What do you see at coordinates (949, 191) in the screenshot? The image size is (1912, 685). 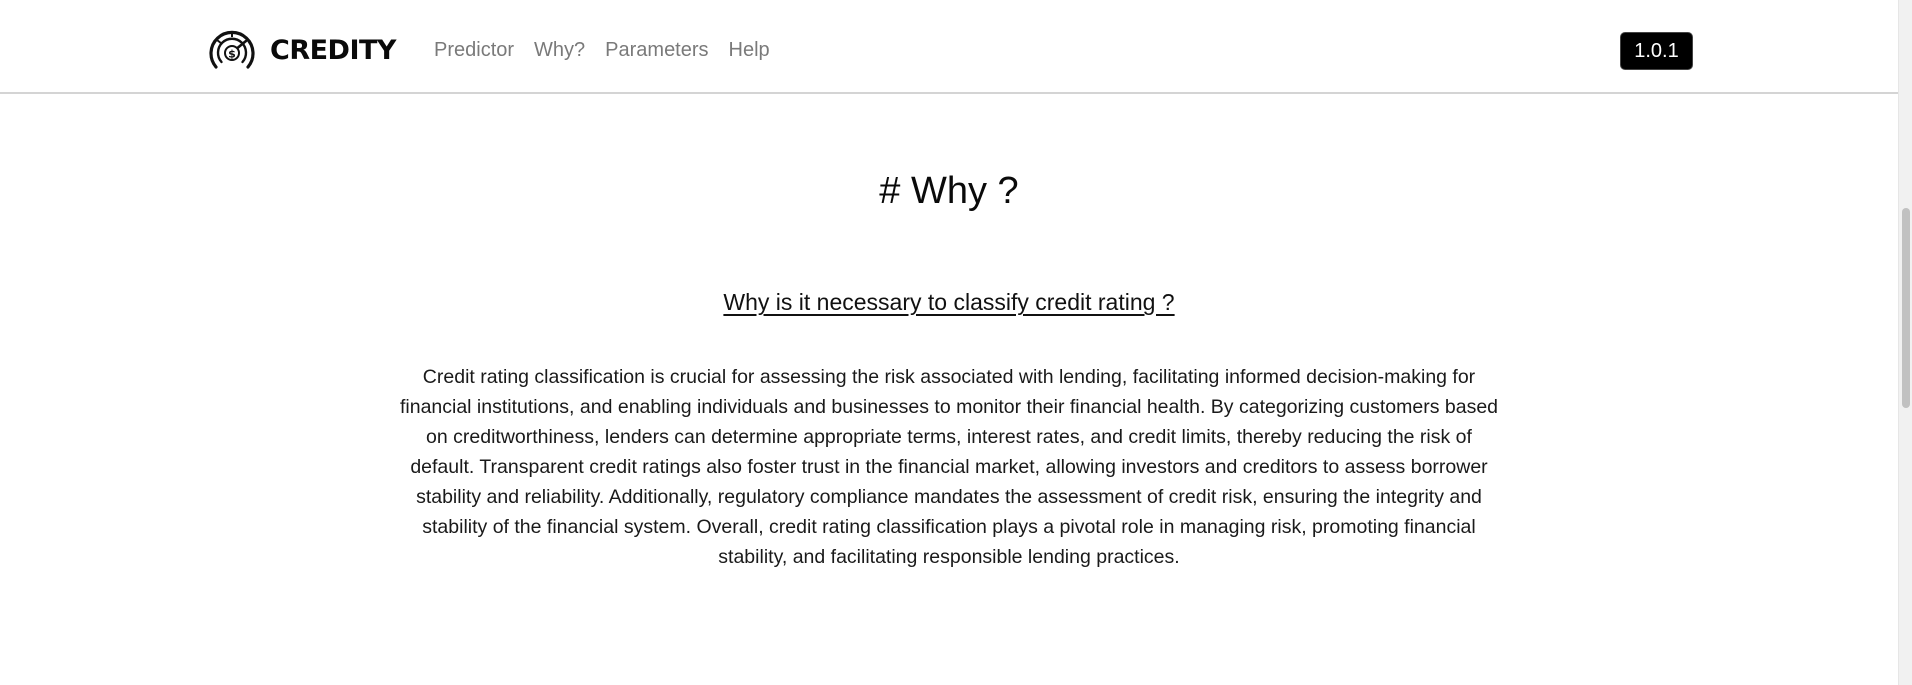 I see `page-title: # Why ?` at bounding box center [949, 191].